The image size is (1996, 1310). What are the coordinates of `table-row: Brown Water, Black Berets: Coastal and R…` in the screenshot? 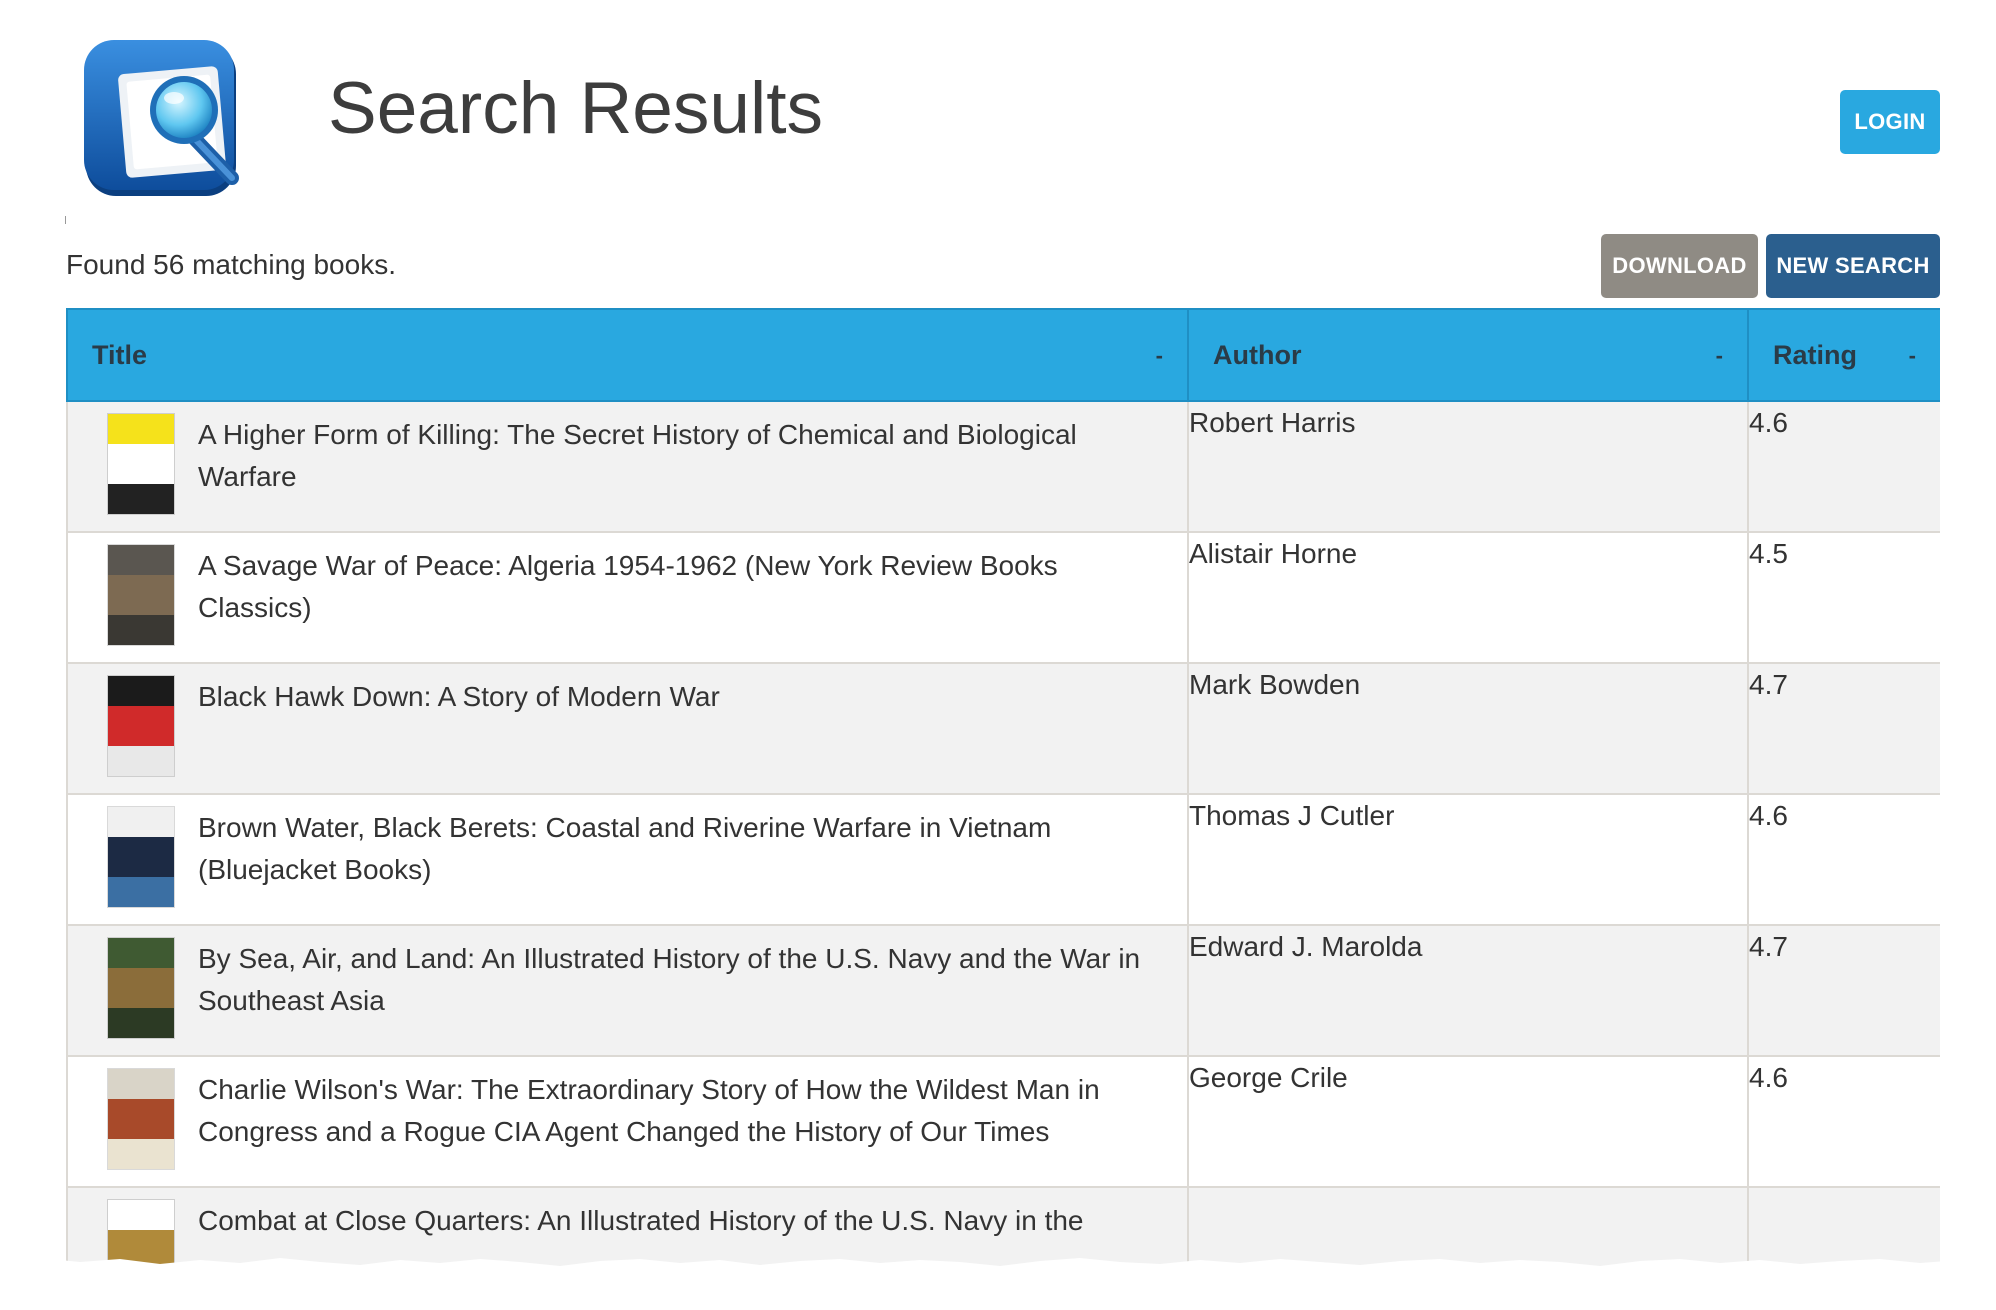 It's located at (1003, 859).